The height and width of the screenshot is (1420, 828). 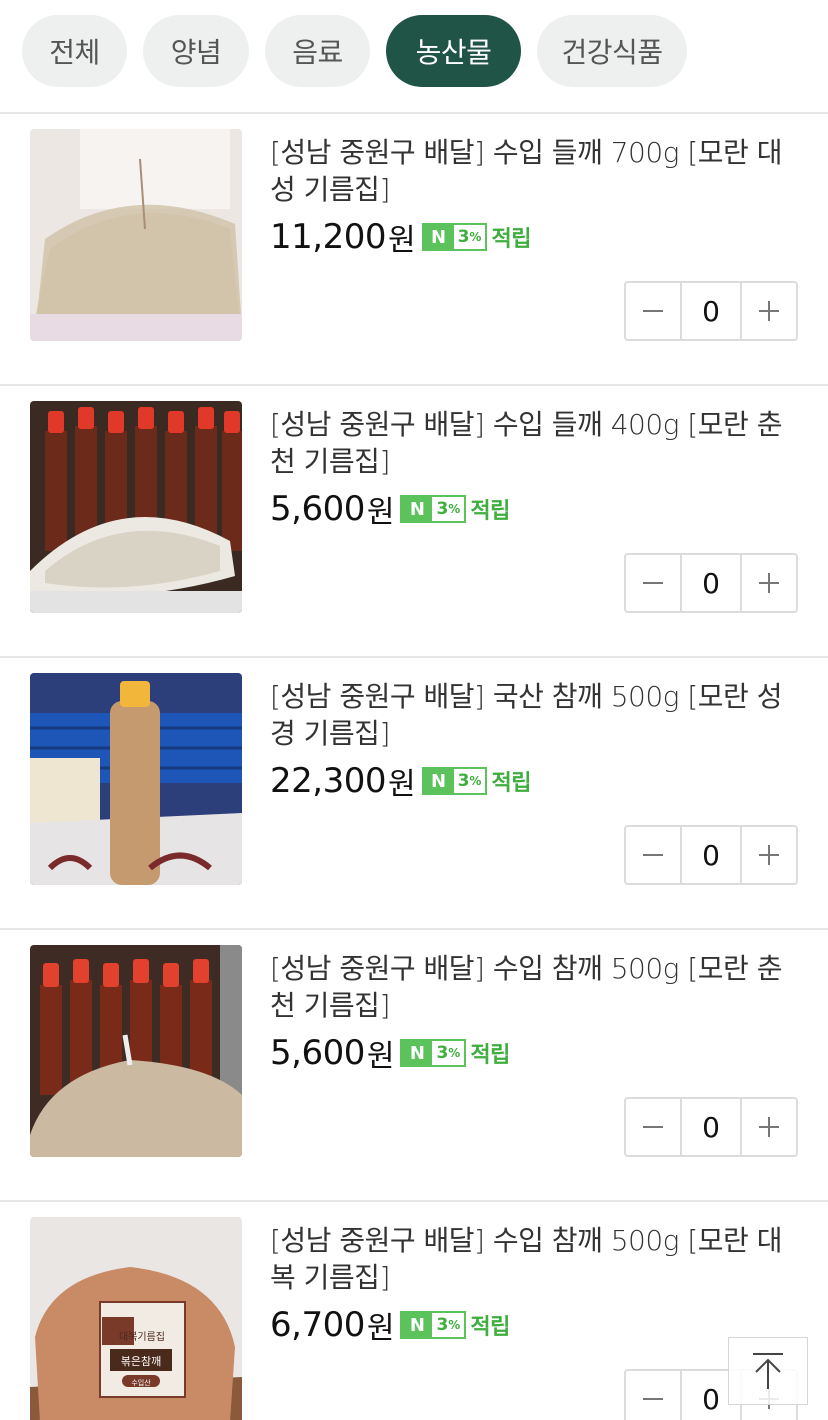 I want to click on price-row: 22,300 원 N 3% 적립, so click(x=400, y=781).